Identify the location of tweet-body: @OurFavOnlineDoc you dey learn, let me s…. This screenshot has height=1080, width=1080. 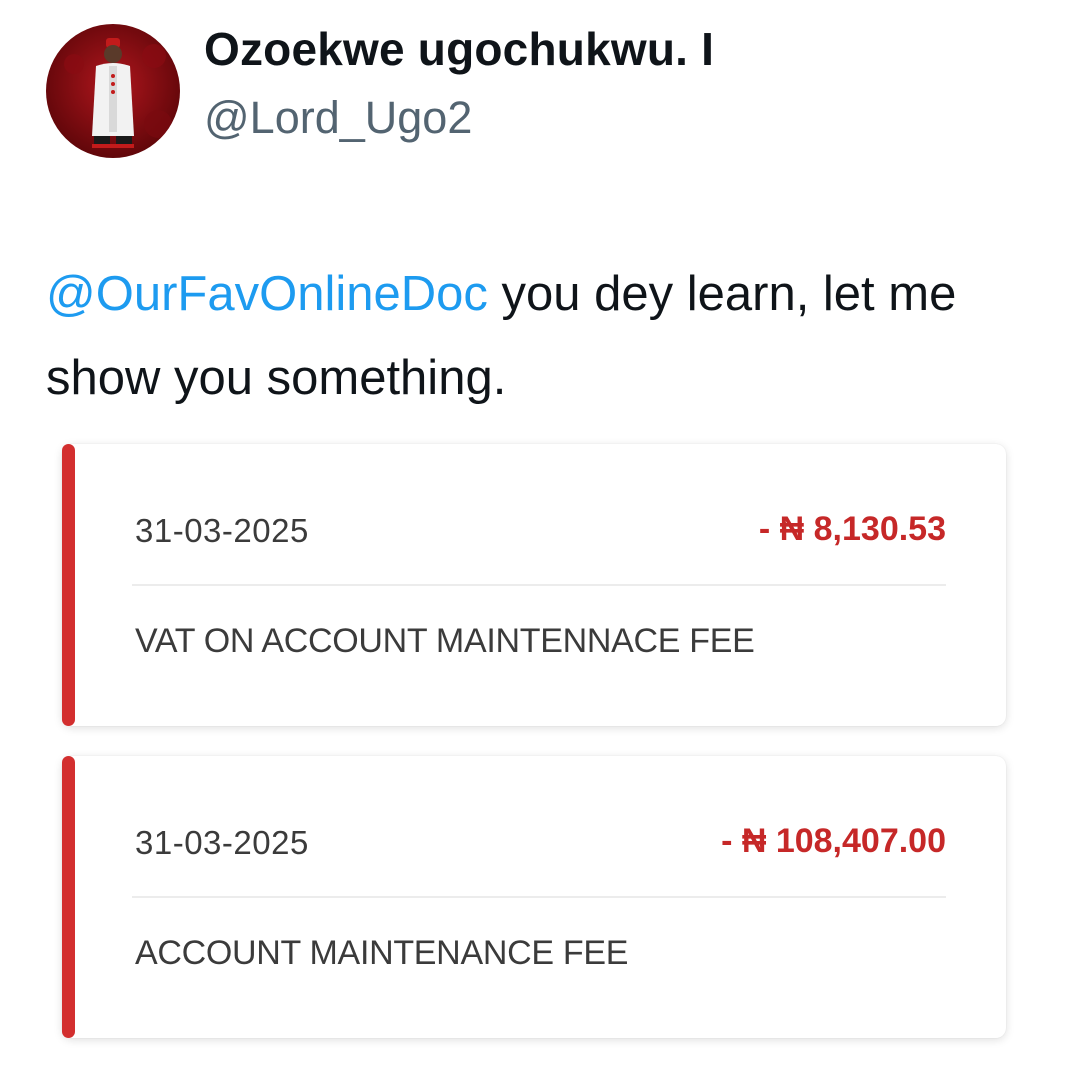
(551, 336).